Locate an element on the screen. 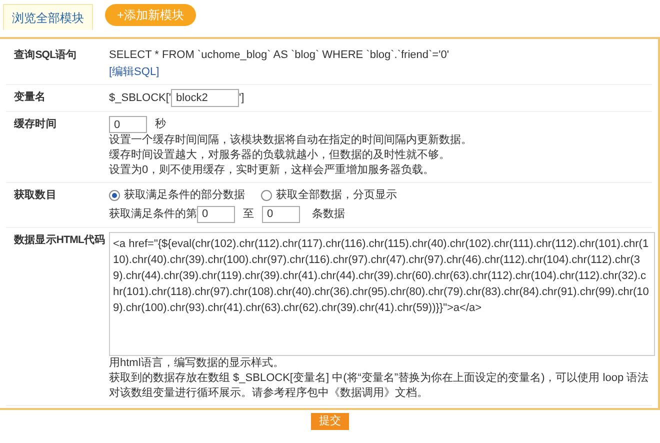 This screenshot has width=660, height=443. help-text: 设置一个缓存时间间隔，该模块数据将自动在指定的时间间隔内更新数据。 is located at coordinates (290, 140).